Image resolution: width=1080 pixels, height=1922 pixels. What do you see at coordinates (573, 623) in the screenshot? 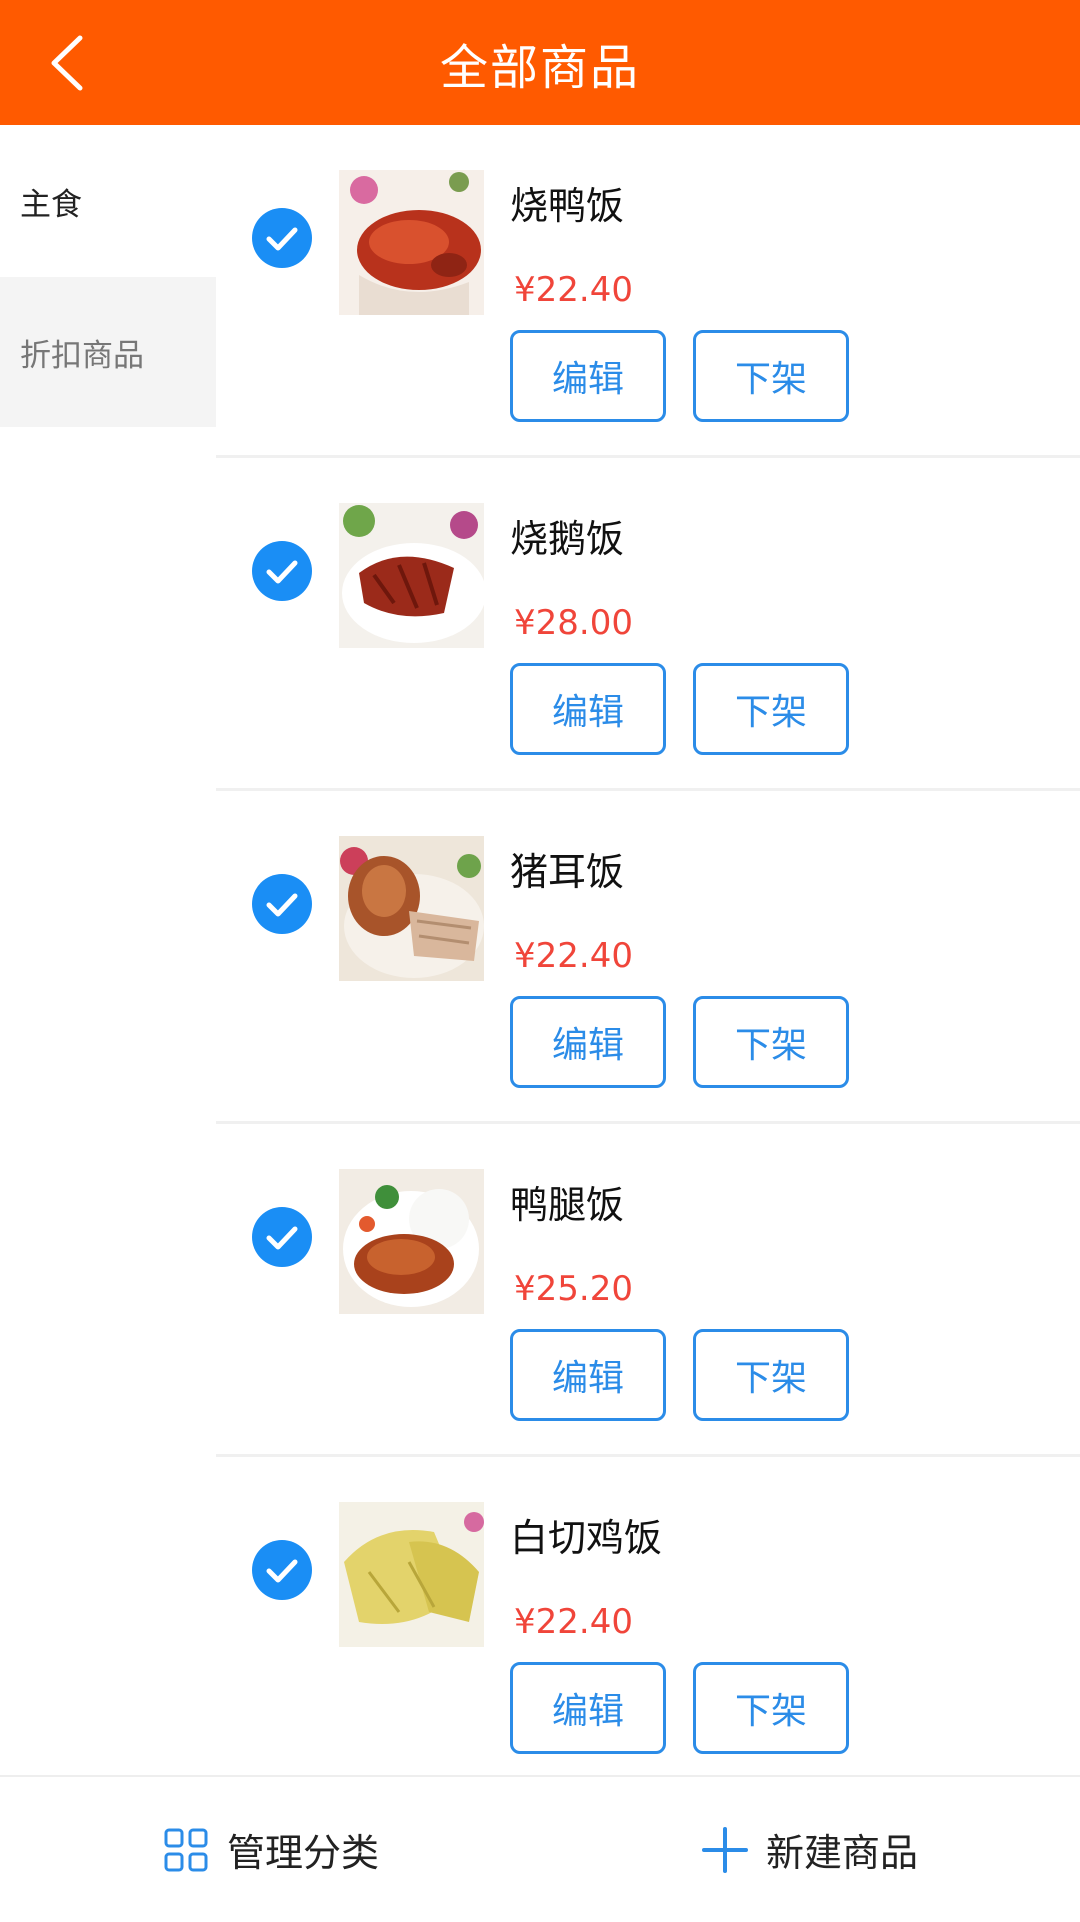
I see `product-price: ¥28.00` at bounding box center [573, 623].